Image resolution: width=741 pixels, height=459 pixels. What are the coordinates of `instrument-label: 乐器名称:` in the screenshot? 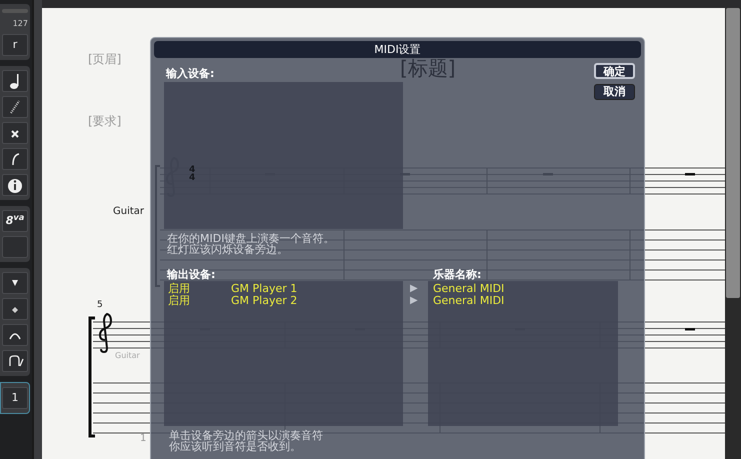 It's located at (457, 274).